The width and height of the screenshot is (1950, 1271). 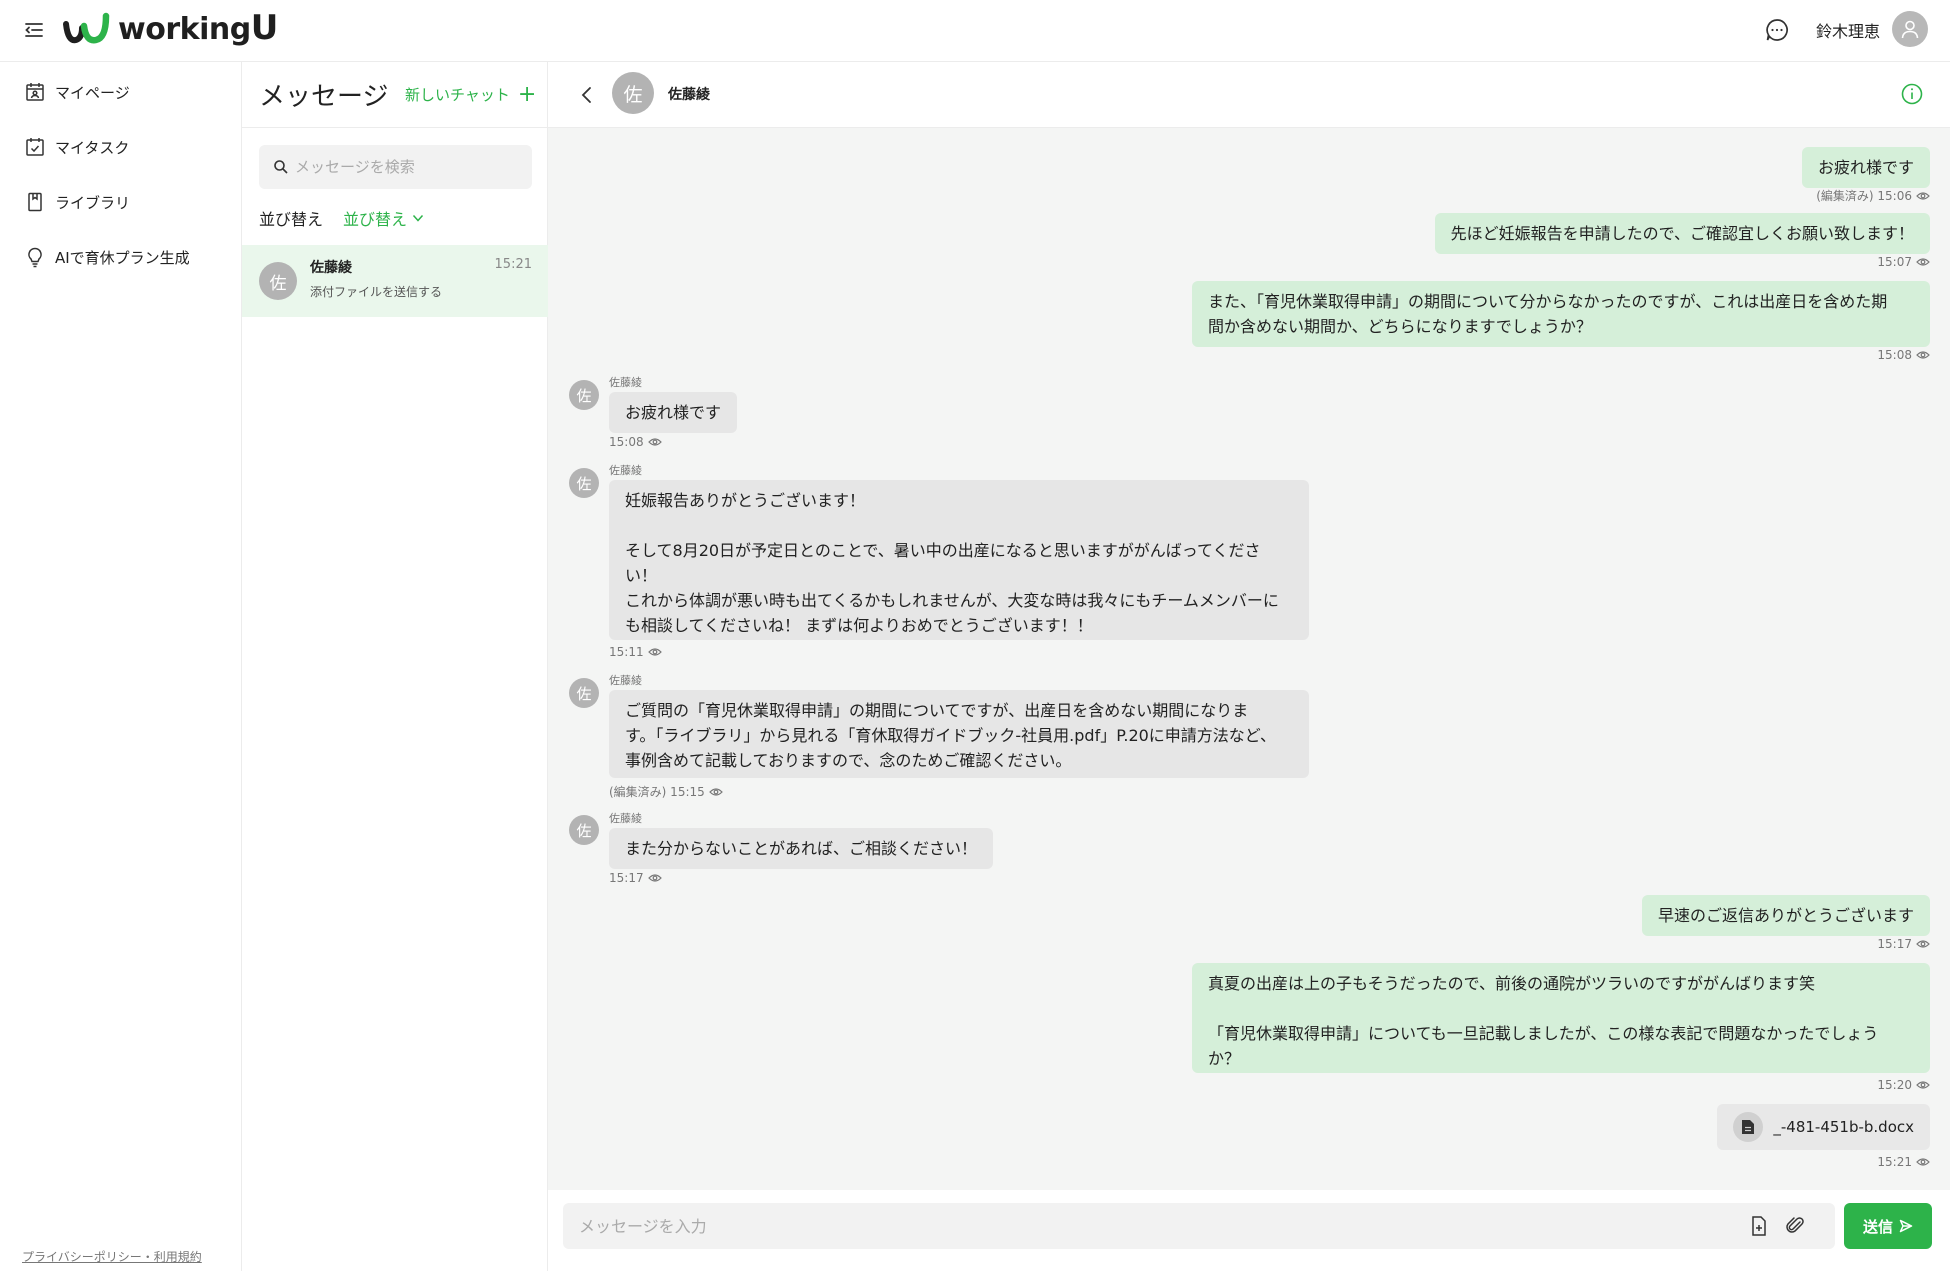 I want to click on sidebar-item-label: ライブラリ, so click(x=93, y=202).